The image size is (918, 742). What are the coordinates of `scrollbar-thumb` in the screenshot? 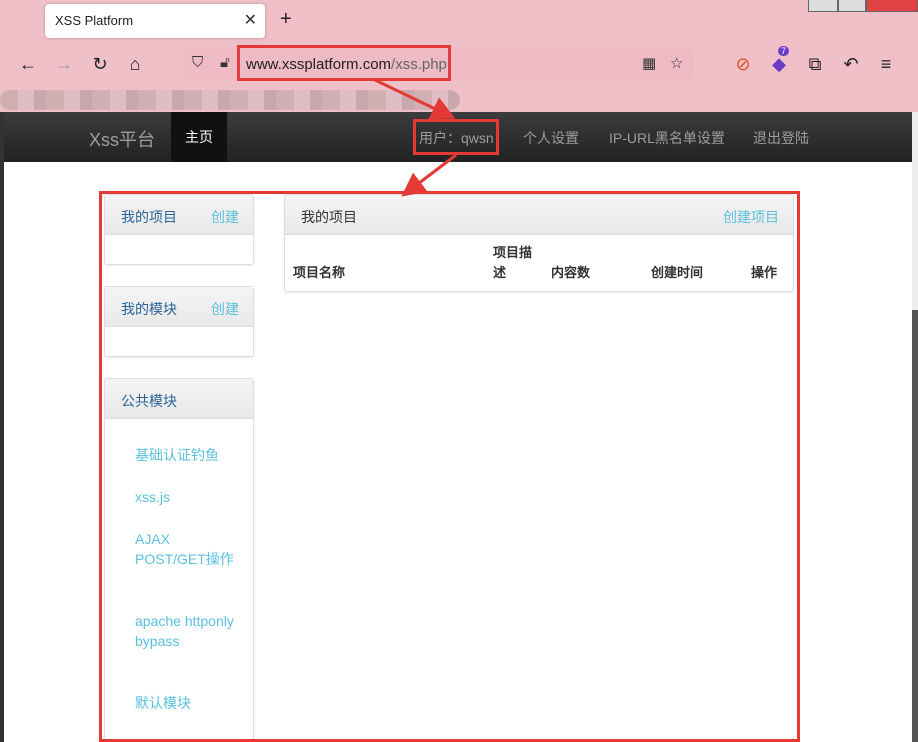 It's located at (915, 526).